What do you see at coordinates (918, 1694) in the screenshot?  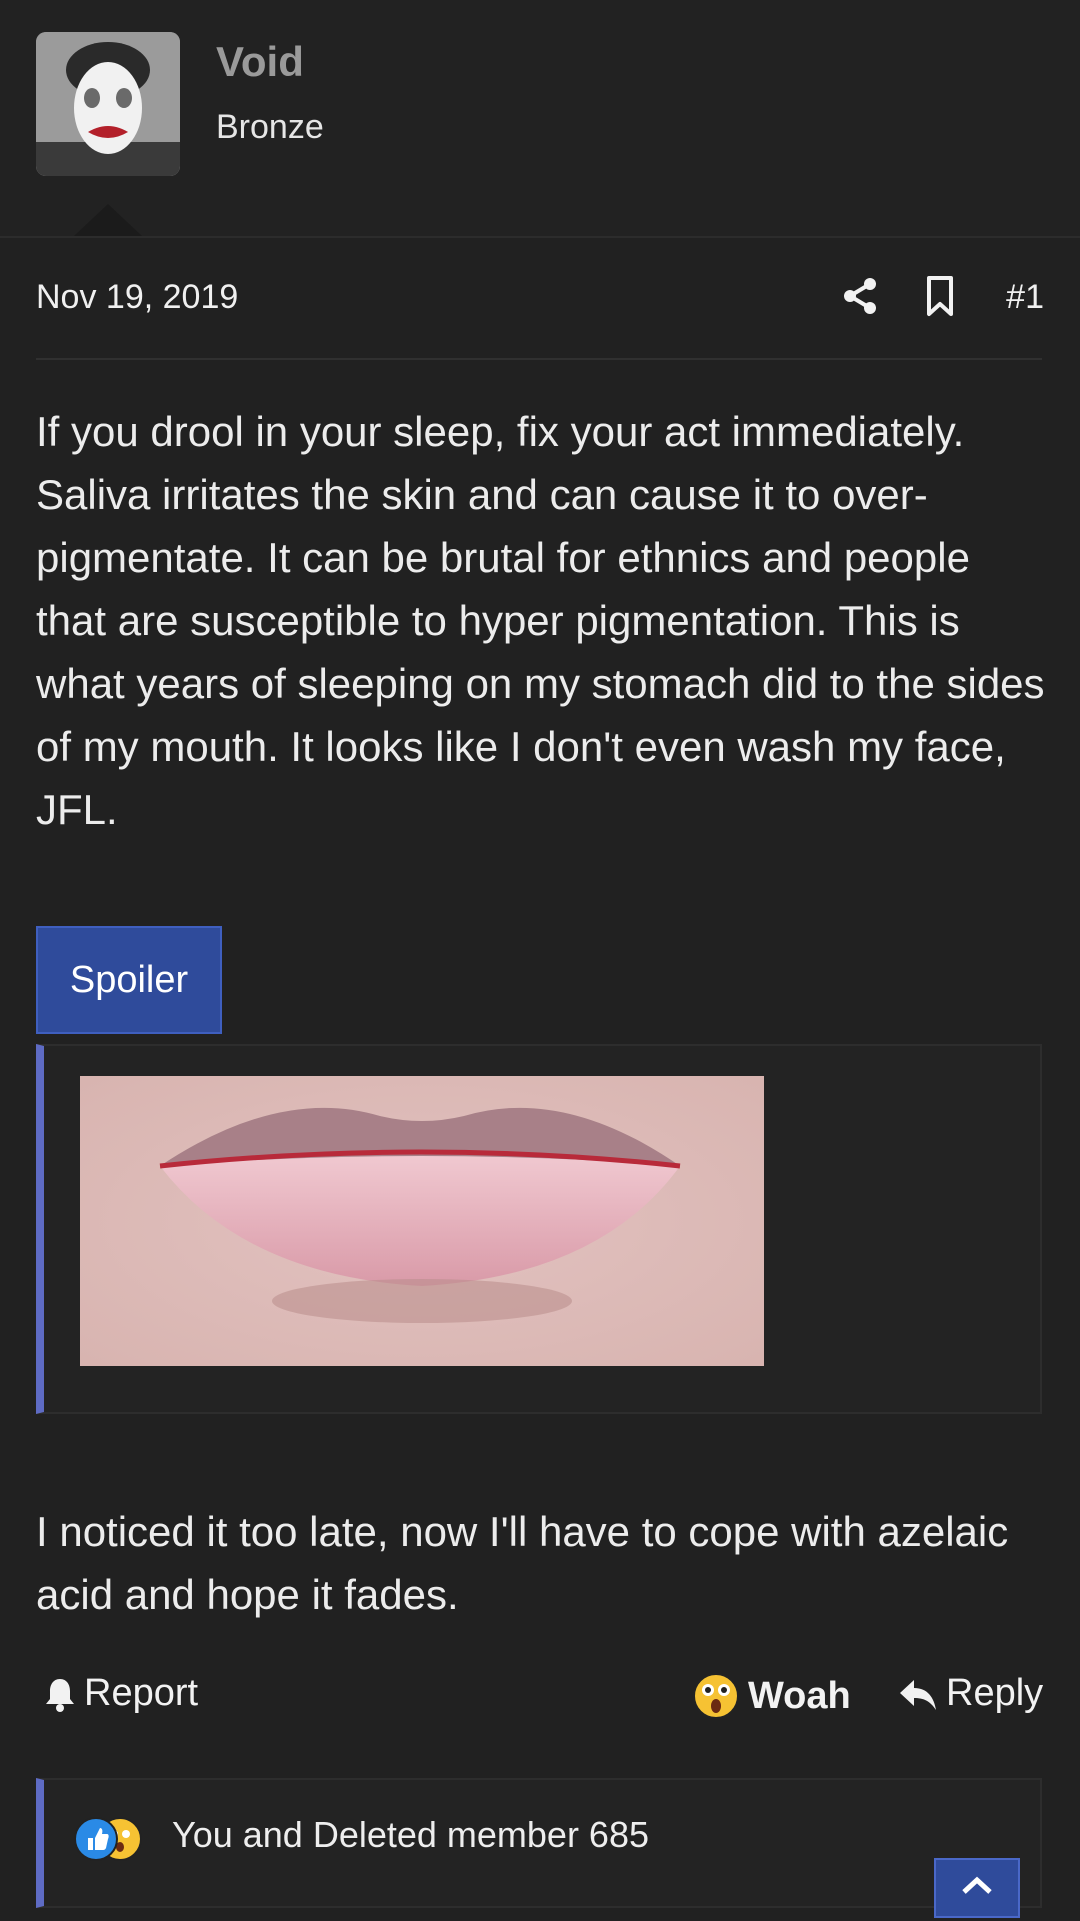 I see `reply-arrow-icon` at bounding box center [918, 1694].